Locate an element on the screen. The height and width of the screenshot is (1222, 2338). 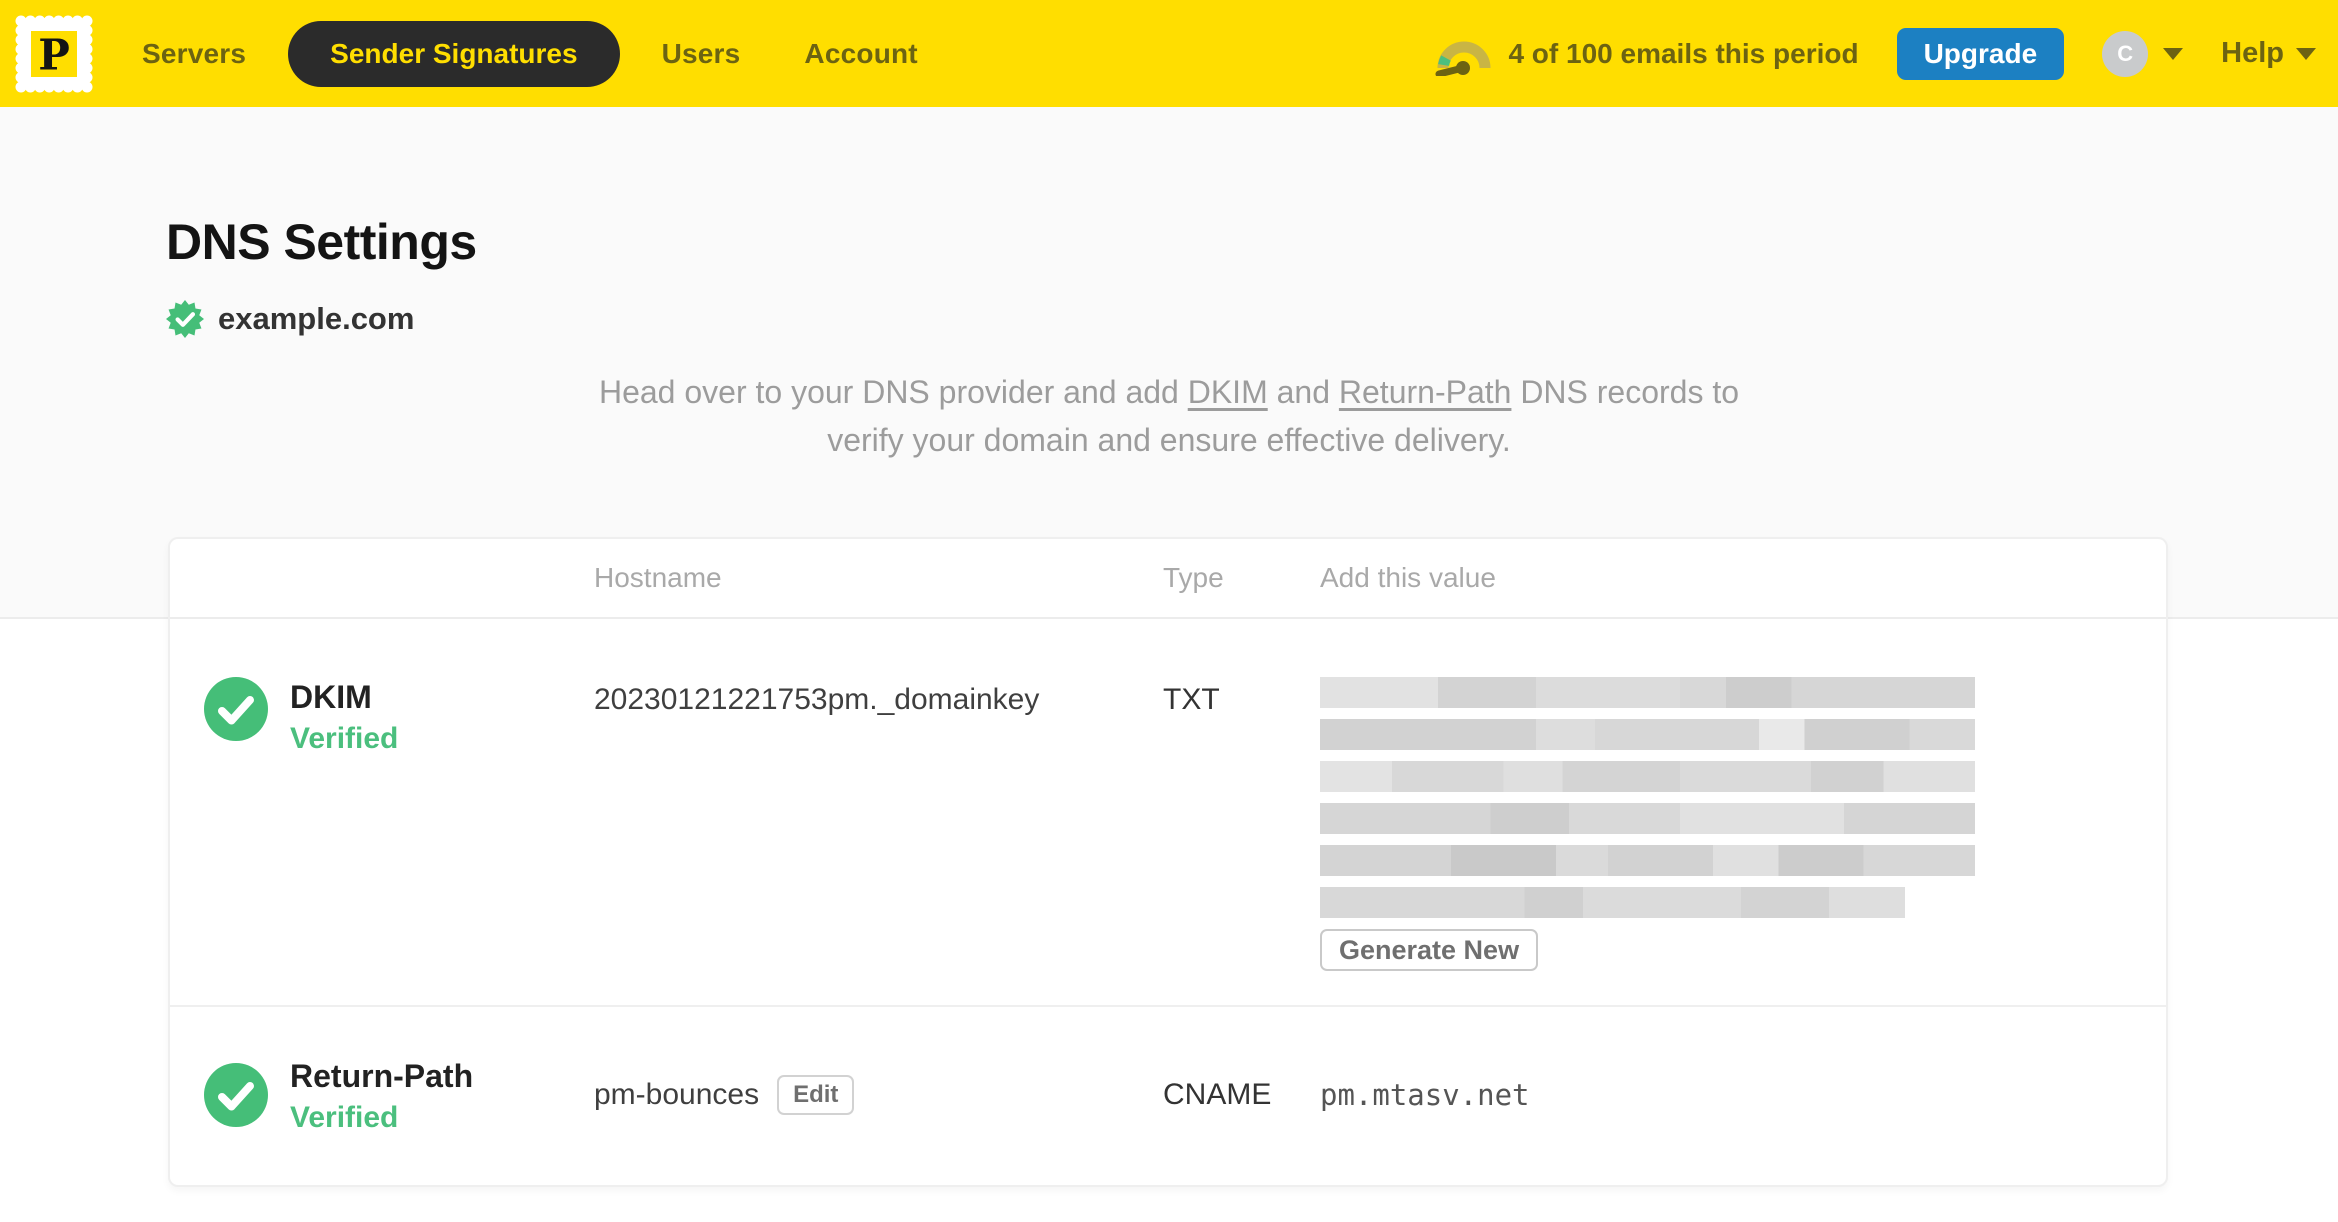
usage-meter: 4 of 100 emails this period is located at coordinates (1646, 54).